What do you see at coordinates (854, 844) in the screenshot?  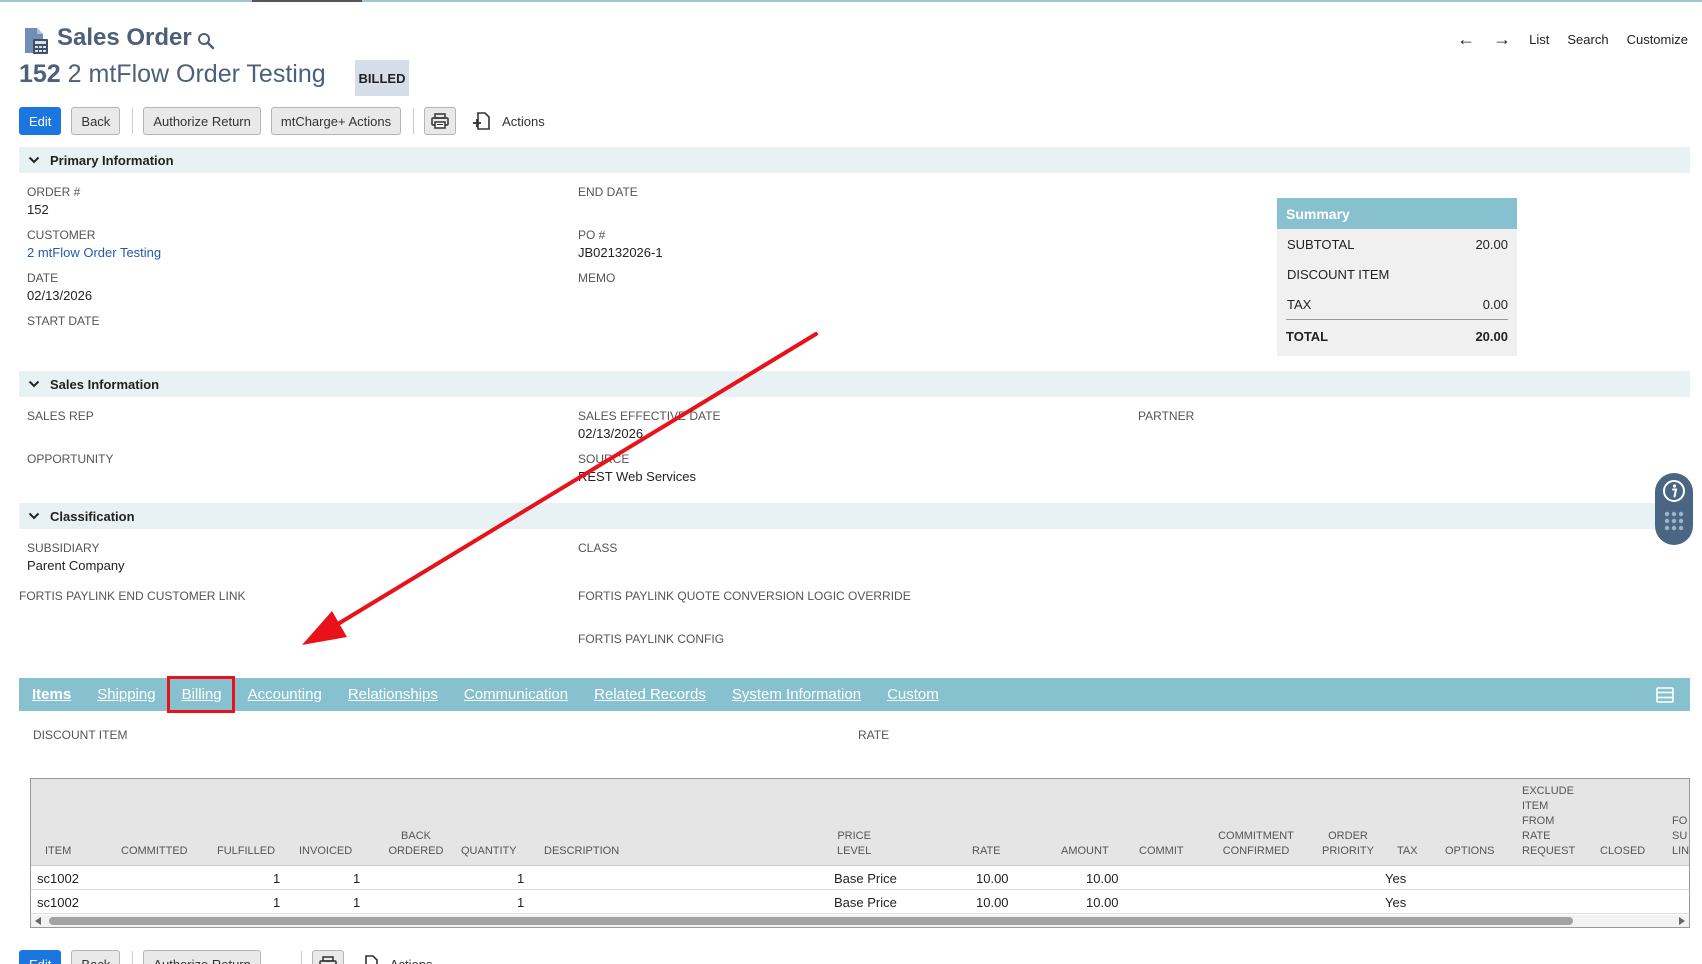 I see `column-header-price-level: PRICE LEVEL` at bounding box center [854, 844].